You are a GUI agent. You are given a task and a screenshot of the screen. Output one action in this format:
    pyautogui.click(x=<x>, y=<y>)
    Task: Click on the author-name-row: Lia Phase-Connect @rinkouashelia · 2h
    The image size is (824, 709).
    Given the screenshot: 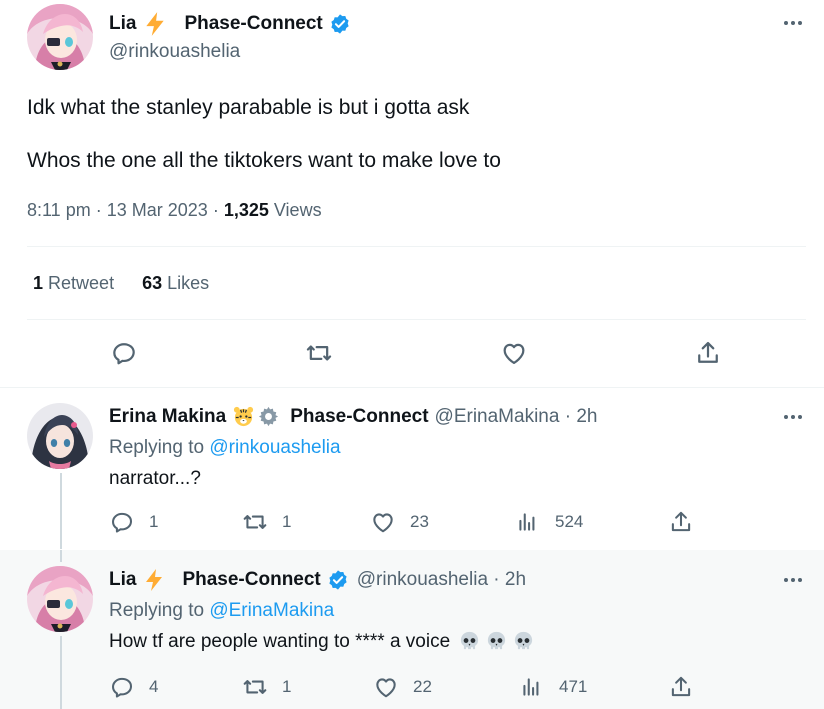 What is the action you would take?
    pyautogui.click(x=317, y=580)
    